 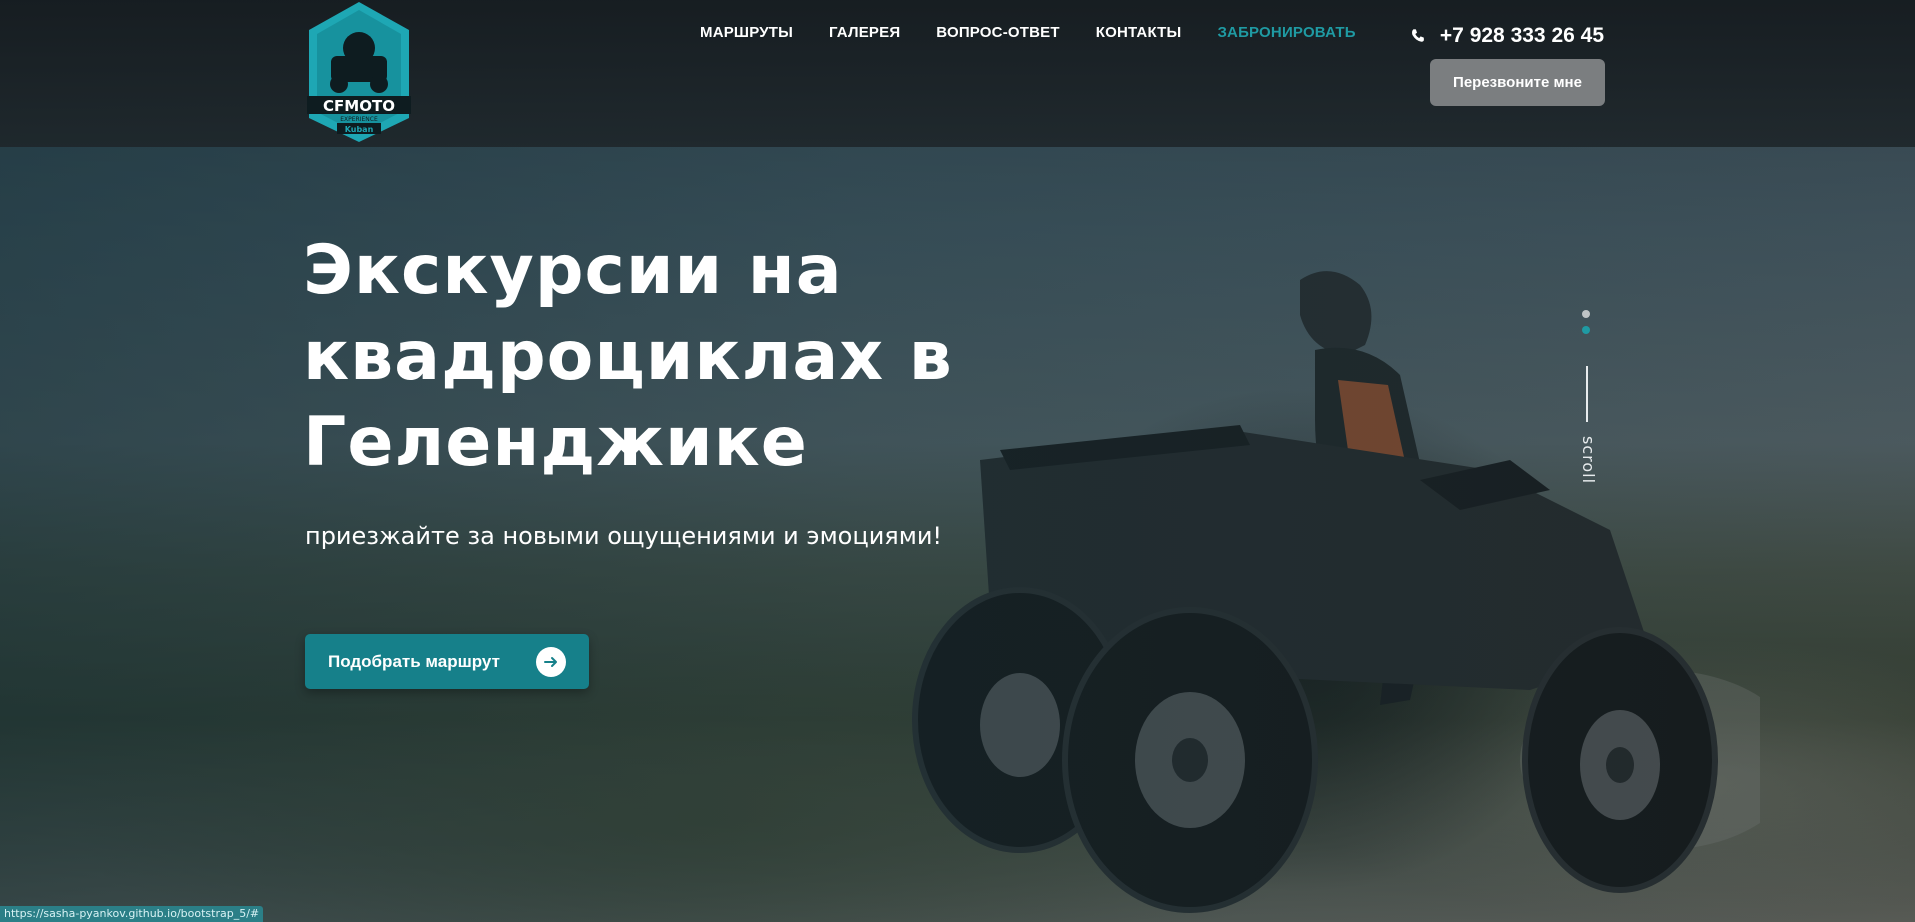 What do you see at coordinates (1417, 35) in the screenshot?
I see `phone-icon` at bounding box center [1417, 35].